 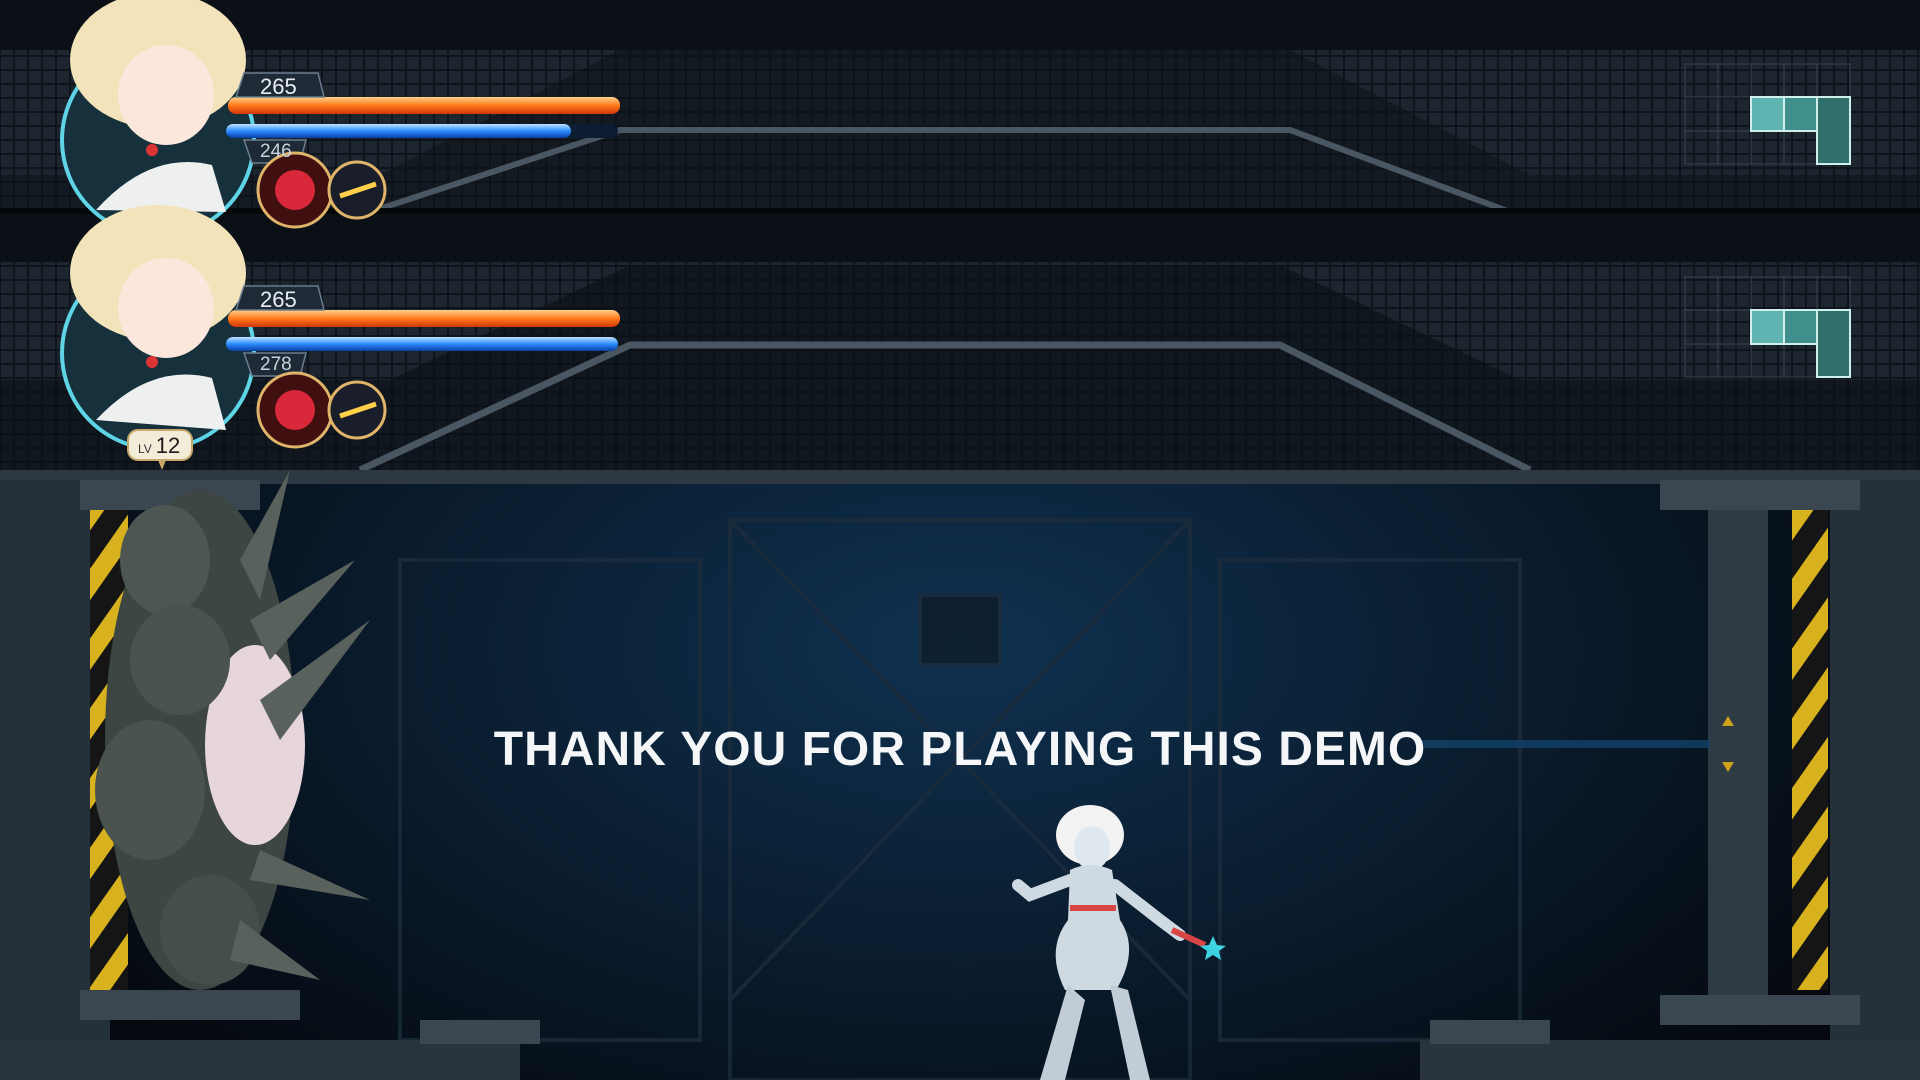 What do you see at coordinates (960, 749) in the screenshot?
I see `demo-message: THANK YOU FOR PLAYING THIS DEMO` at bounding box center [960, 749].